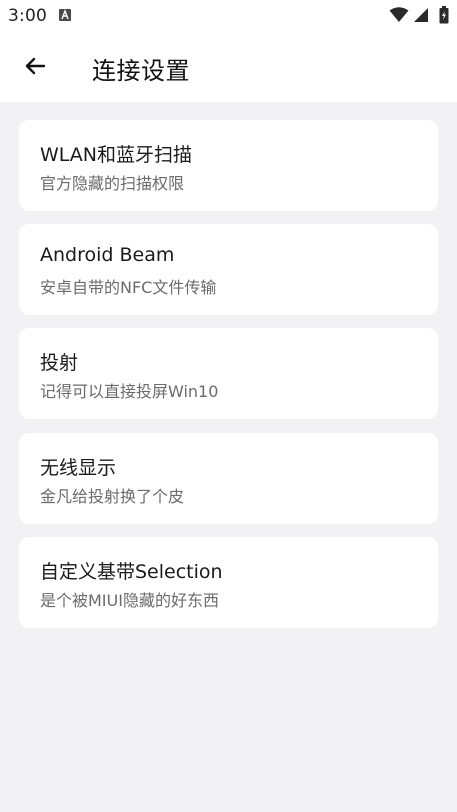 This screenshot has height=812, width=457. Describe the element at coordinates (78, 468) in the screenshot. I see `setting-item-title: 无线显示` at that location.